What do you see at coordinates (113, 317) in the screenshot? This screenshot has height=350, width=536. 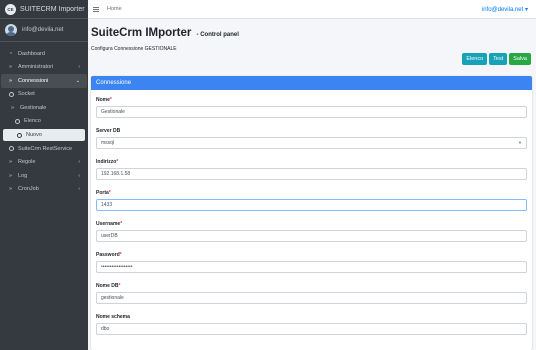 I see `field-label: Nome schema` at bounding box center [113, 317].